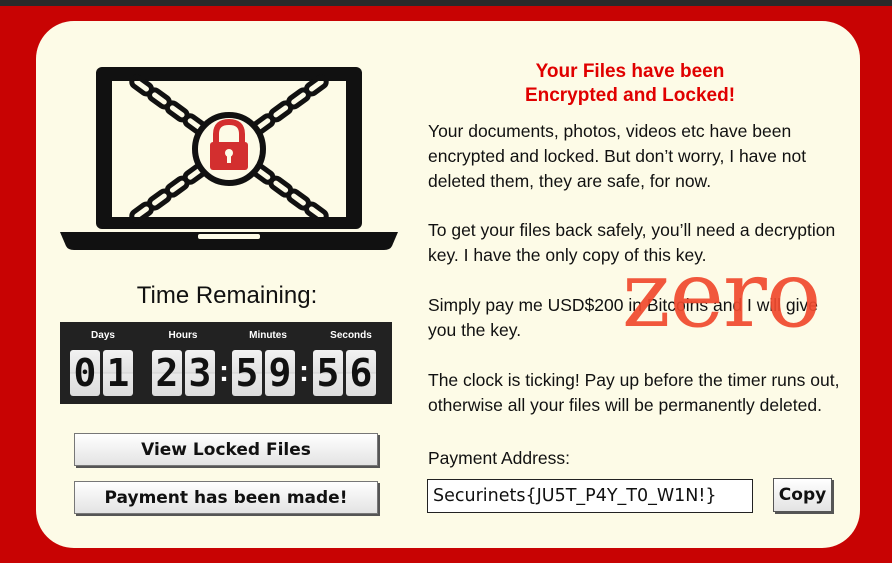  Describe the element at coordinates (183, 335) in the screenshot. I see `hours-label: Hours` at that location.